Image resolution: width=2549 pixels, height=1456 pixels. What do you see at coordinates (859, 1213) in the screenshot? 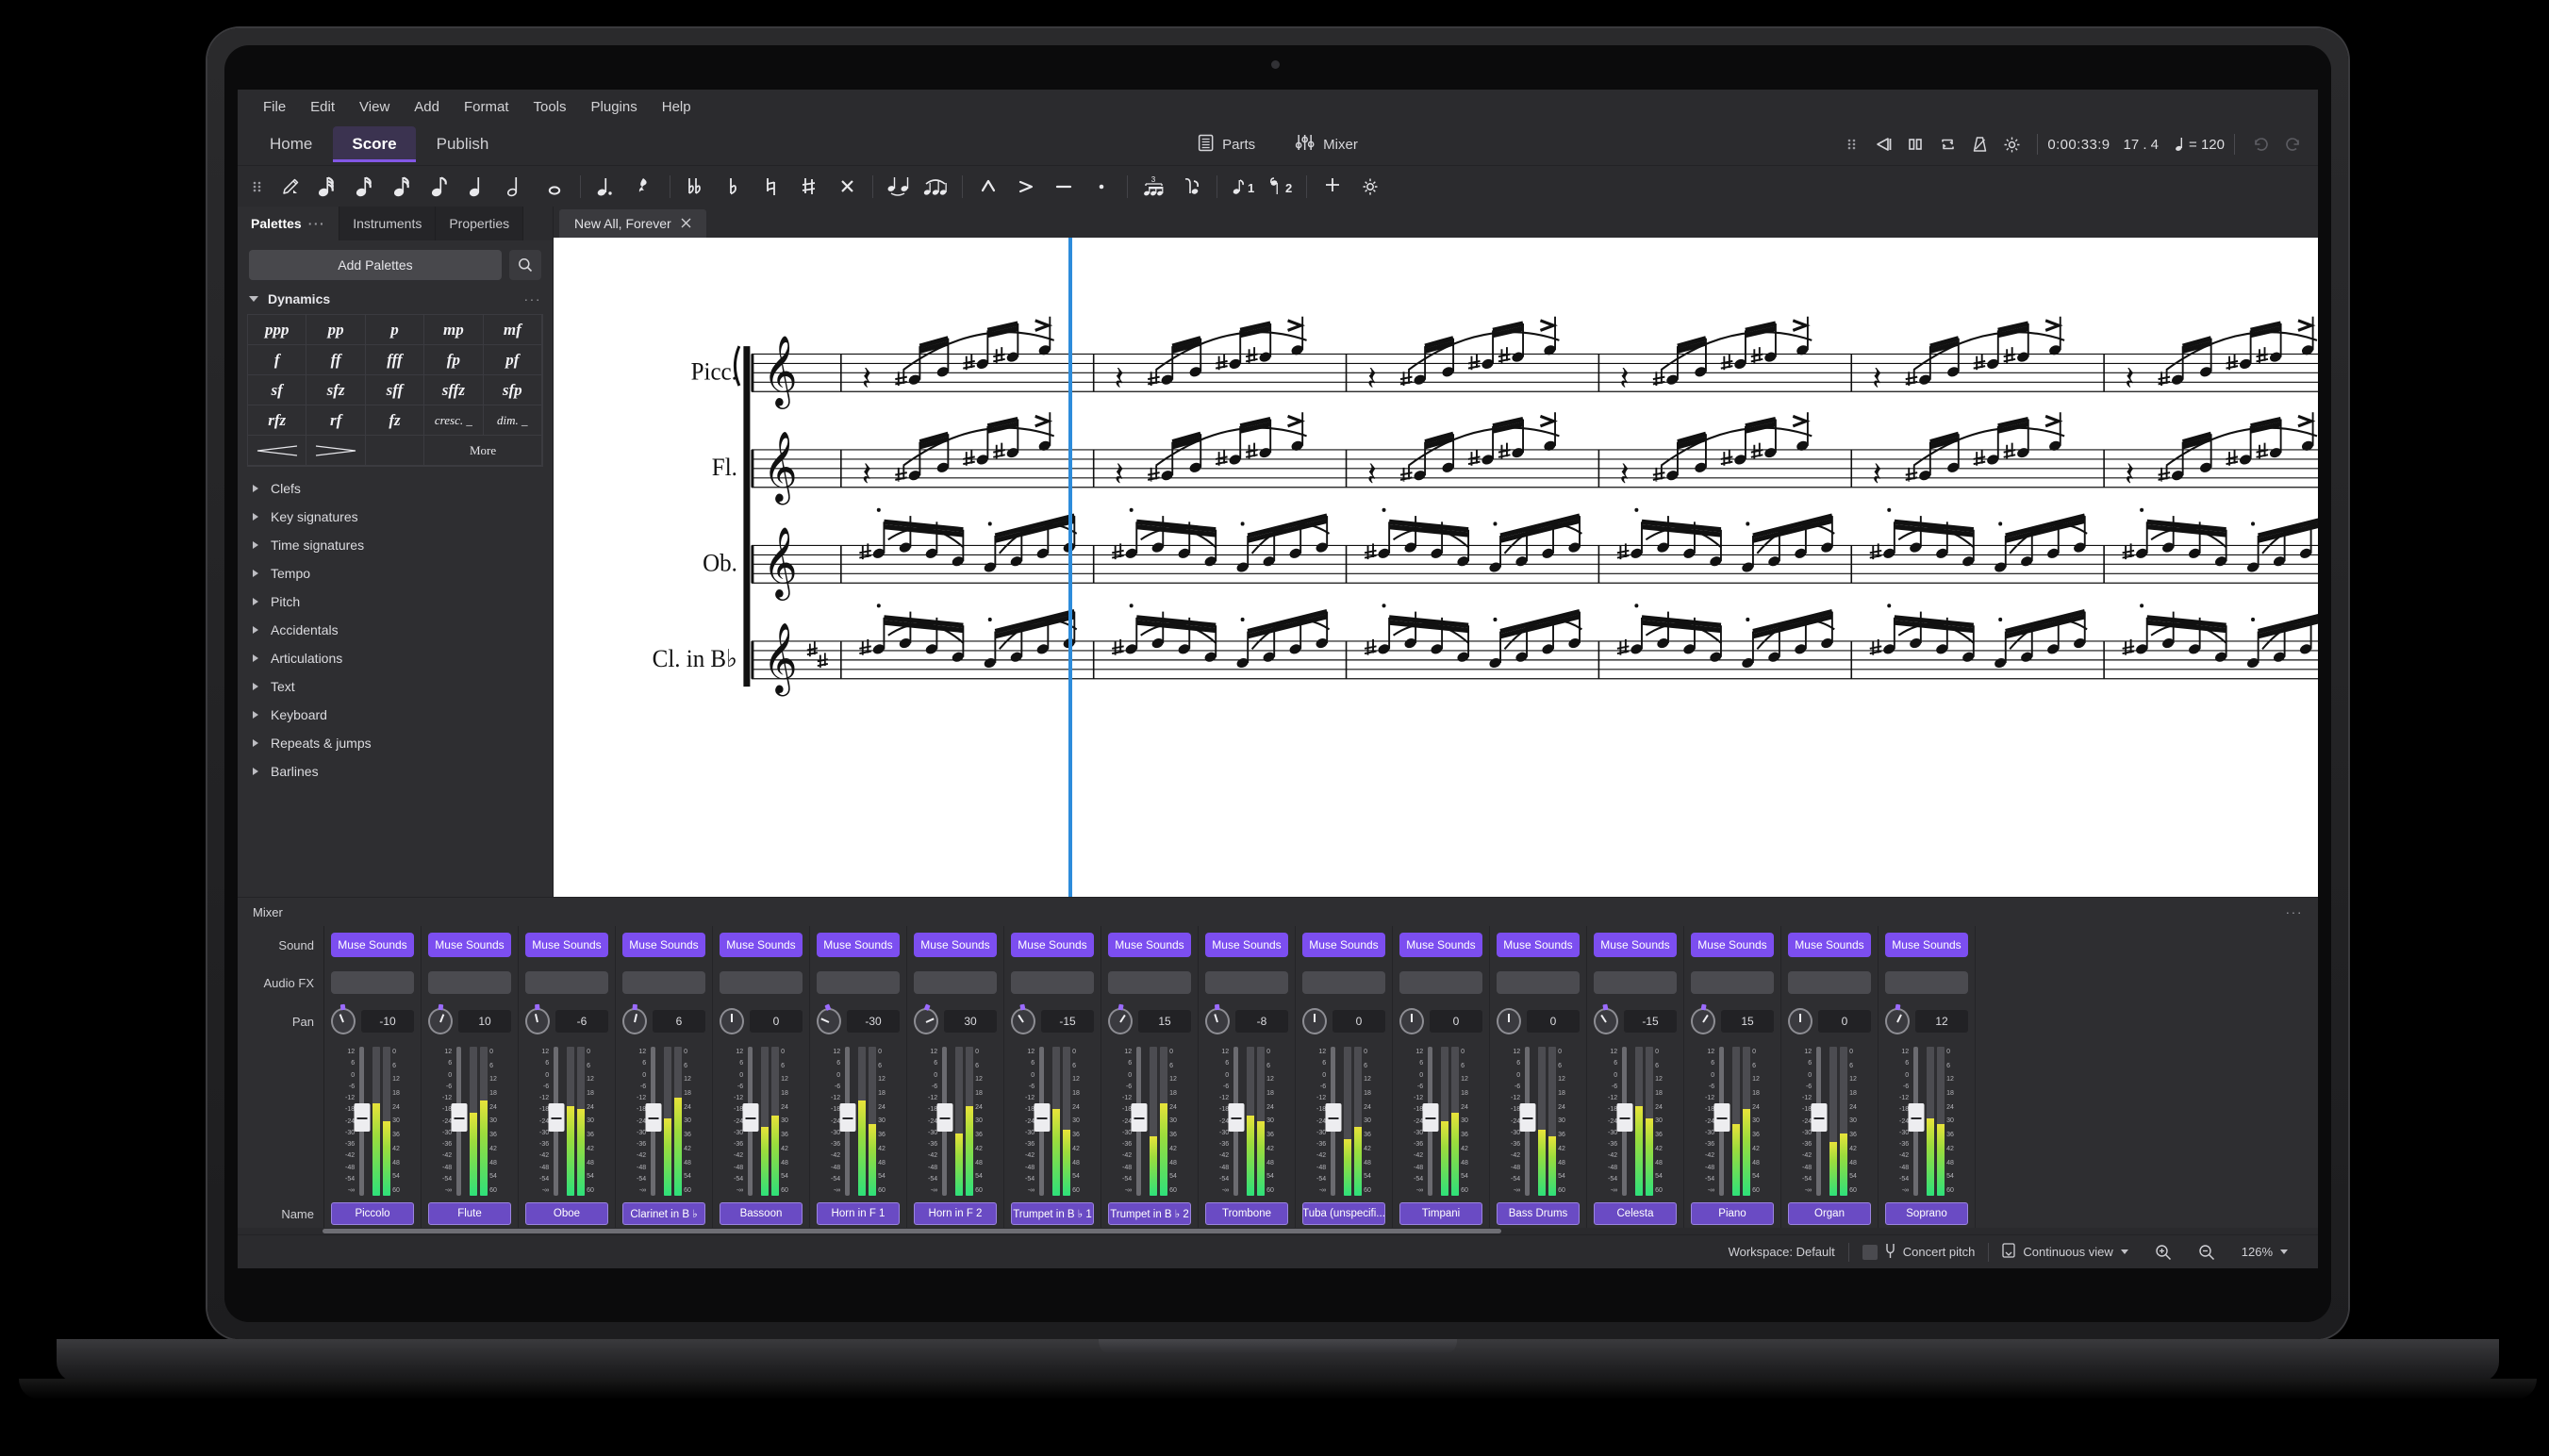
I see `channel-name: Horn in F 1` at bounding box center [859, 1213].